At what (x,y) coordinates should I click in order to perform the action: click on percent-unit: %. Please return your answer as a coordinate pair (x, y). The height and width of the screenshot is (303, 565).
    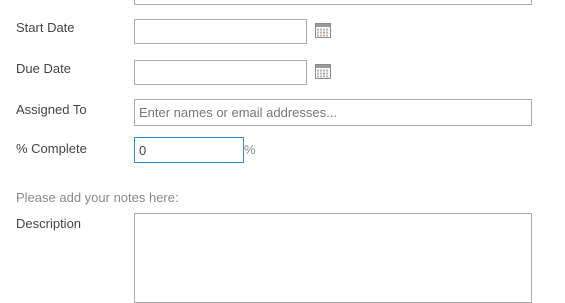
    Looking at the image, I should click on (250, 149).